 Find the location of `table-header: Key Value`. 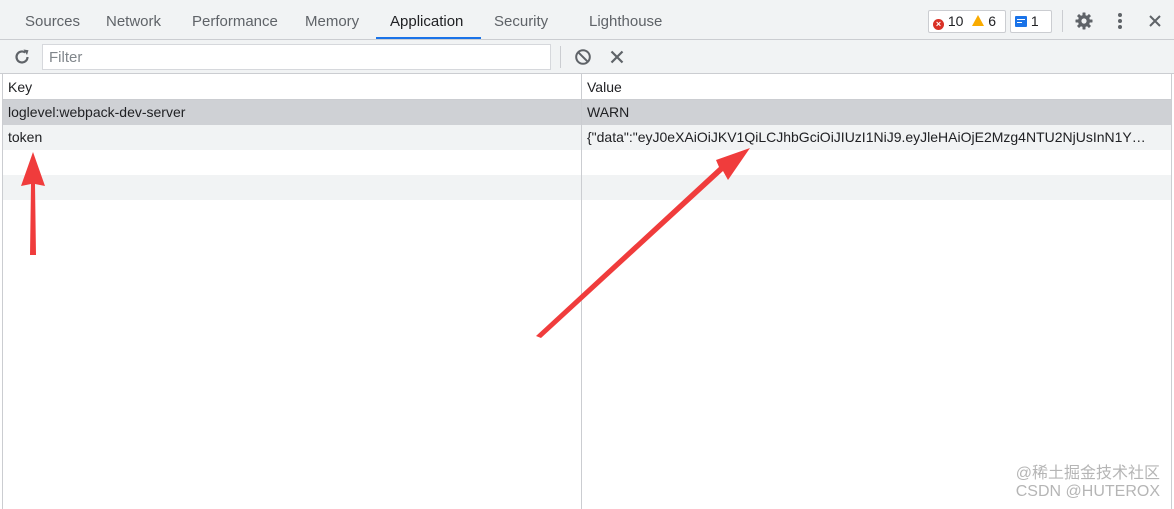

table-header: Key Value is located at coordinates (587, 87).